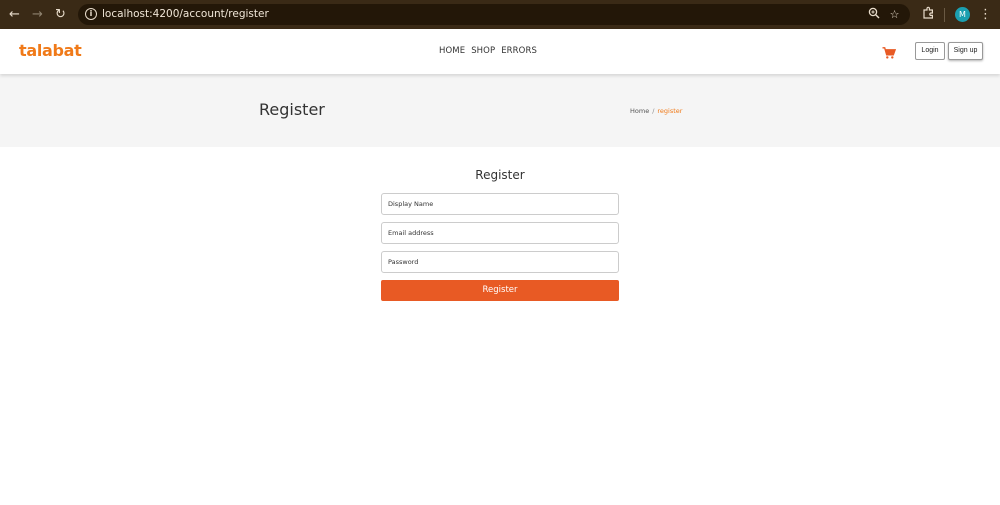 The height and width of the screenshot is (505, 1000). What do you see at coordinates (985, 14) in the screenshot?
I see `menu-kebab-icon: ⋮` at bounding box center [985, 14].